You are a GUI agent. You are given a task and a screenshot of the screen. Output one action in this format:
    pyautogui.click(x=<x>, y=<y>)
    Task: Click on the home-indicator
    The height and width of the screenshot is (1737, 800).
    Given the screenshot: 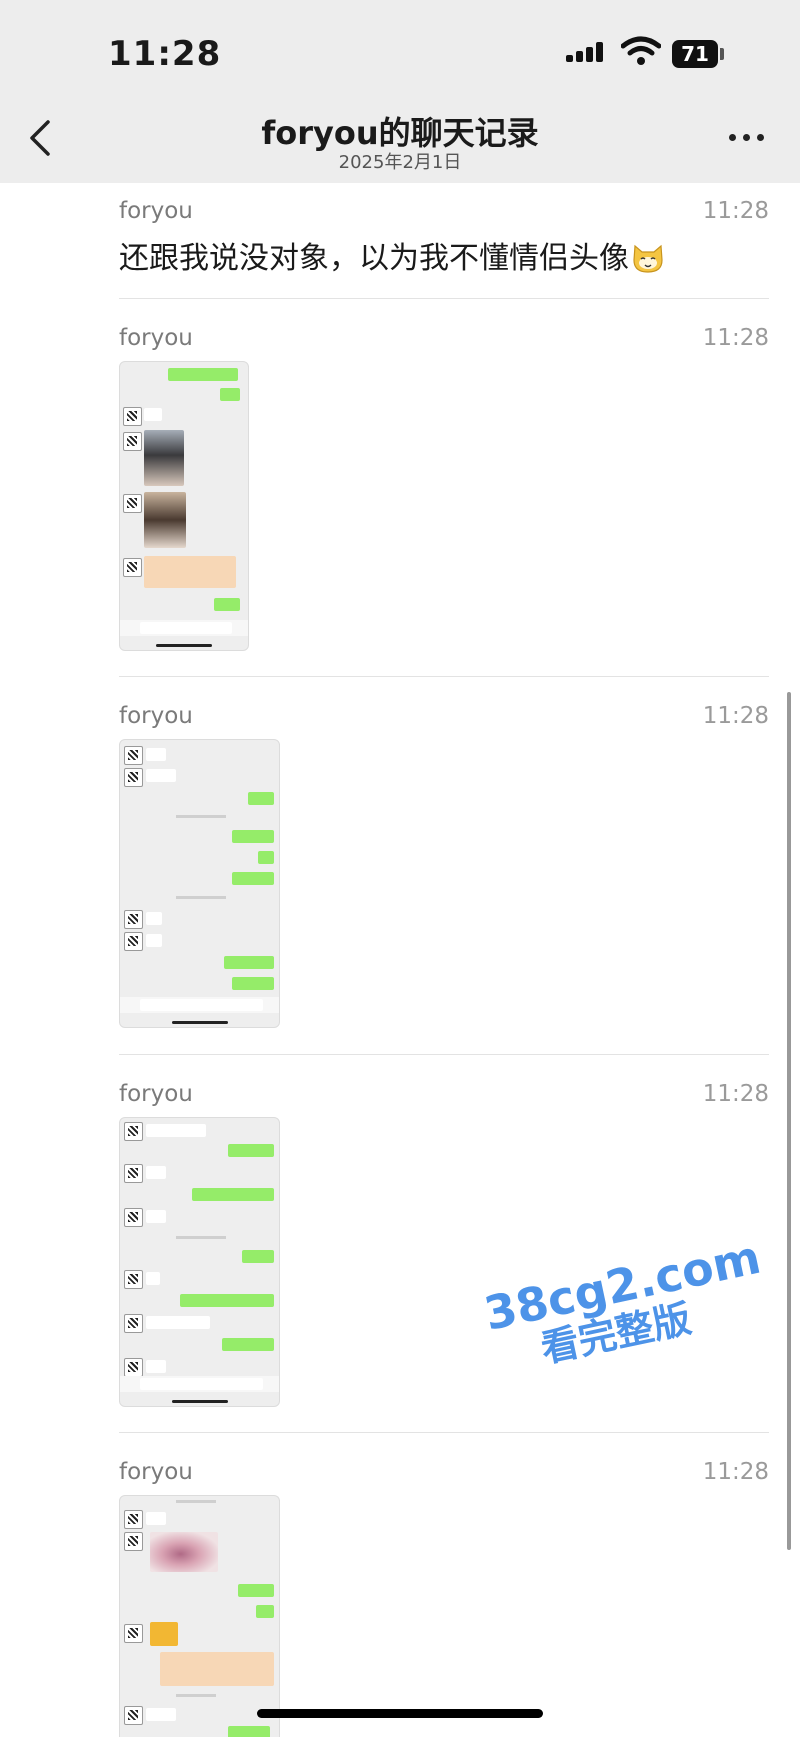 What is the action you would take?
    pyautogui.click(x=400, y=1713)
    